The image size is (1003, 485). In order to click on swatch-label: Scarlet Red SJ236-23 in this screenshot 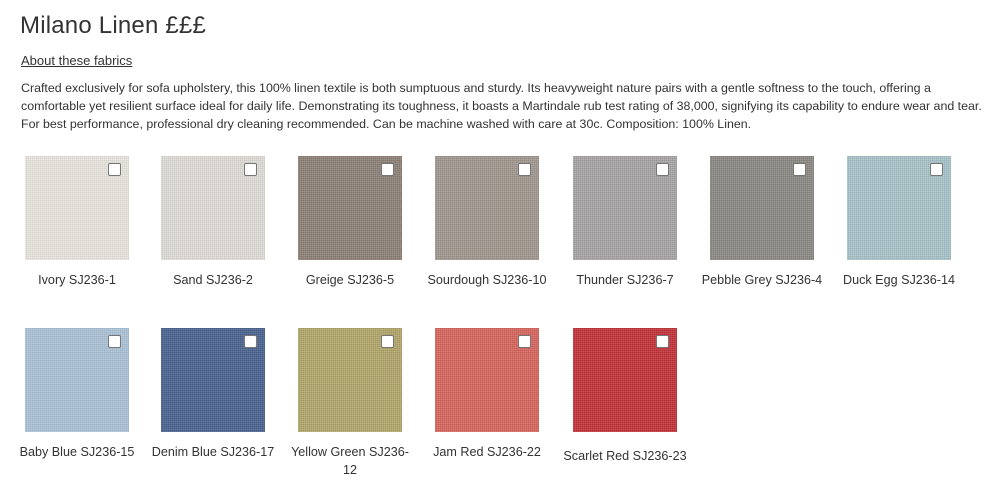, I will do `click(625, 456)`.